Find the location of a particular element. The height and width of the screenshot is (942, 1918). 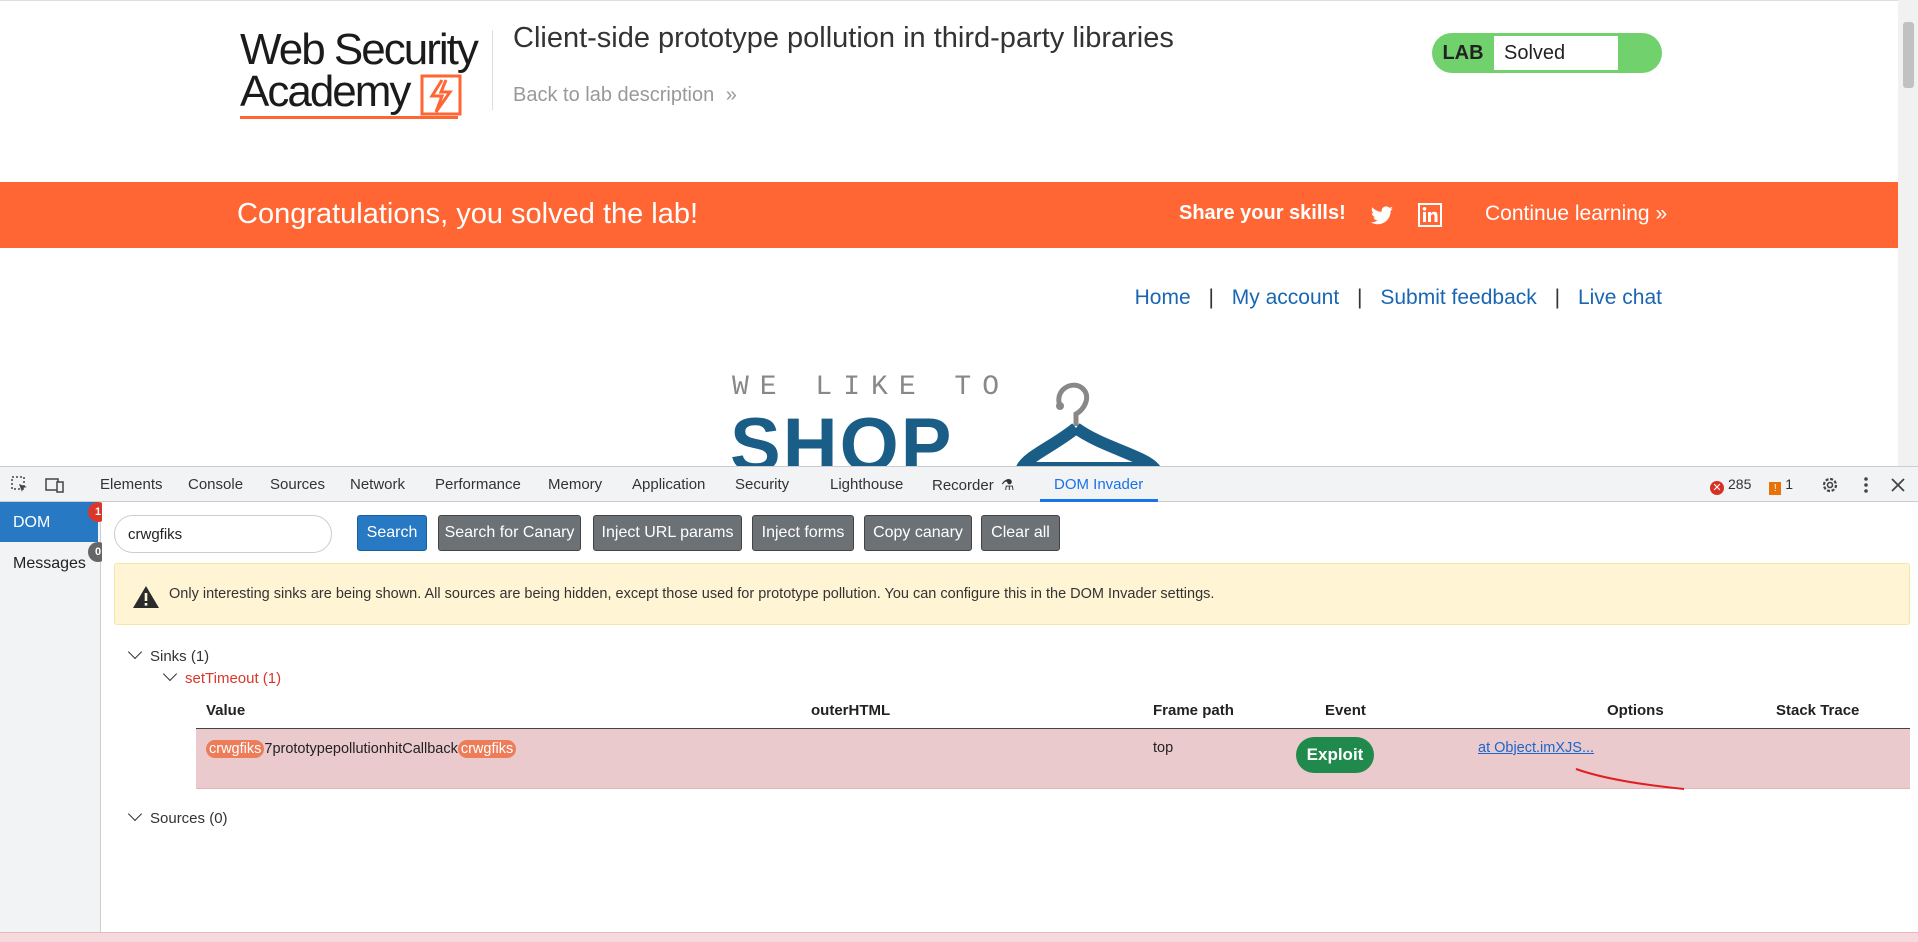

warning-icon is located at coordinates (146, 597).